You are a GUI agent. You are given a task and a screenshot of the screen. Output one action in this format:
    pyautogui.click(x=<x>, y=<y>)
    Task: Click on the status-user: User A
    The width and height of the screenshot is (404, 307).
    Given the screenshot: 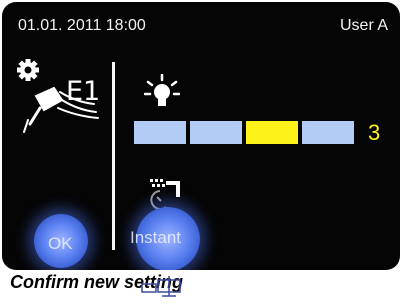 What is the action you would take?
    pyautogui.click(x=363, y=25)
    